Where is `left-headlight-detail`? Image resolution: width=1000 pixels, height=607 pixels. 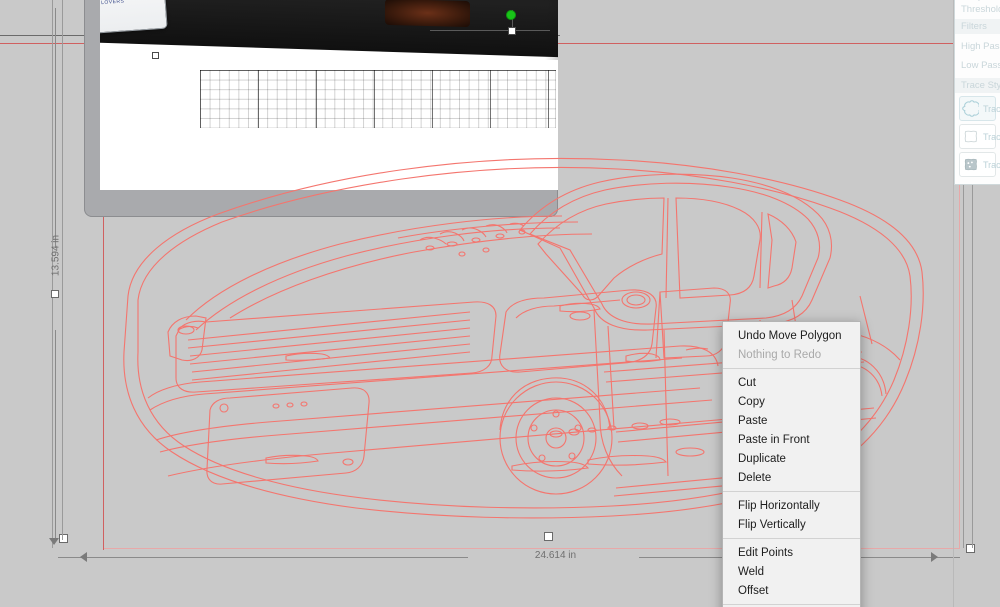 left-headlight-detail is located at coordinates (188, 328).